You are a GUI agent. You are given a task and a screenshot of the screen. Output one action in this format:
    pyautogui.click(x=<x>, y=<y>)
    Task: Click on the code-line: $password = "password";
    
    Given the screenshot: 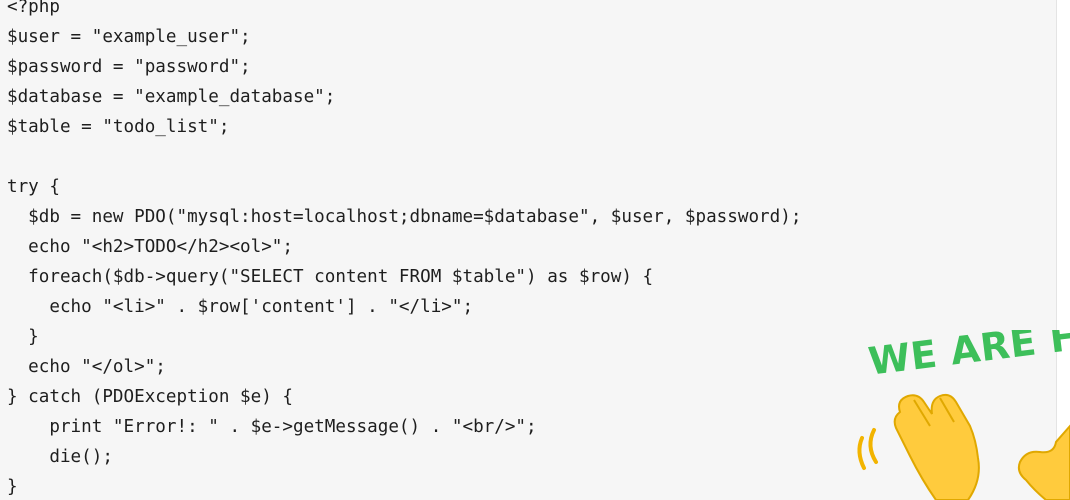 What is the action you would take?
    pyautogui.click(x=129, y=67)
    